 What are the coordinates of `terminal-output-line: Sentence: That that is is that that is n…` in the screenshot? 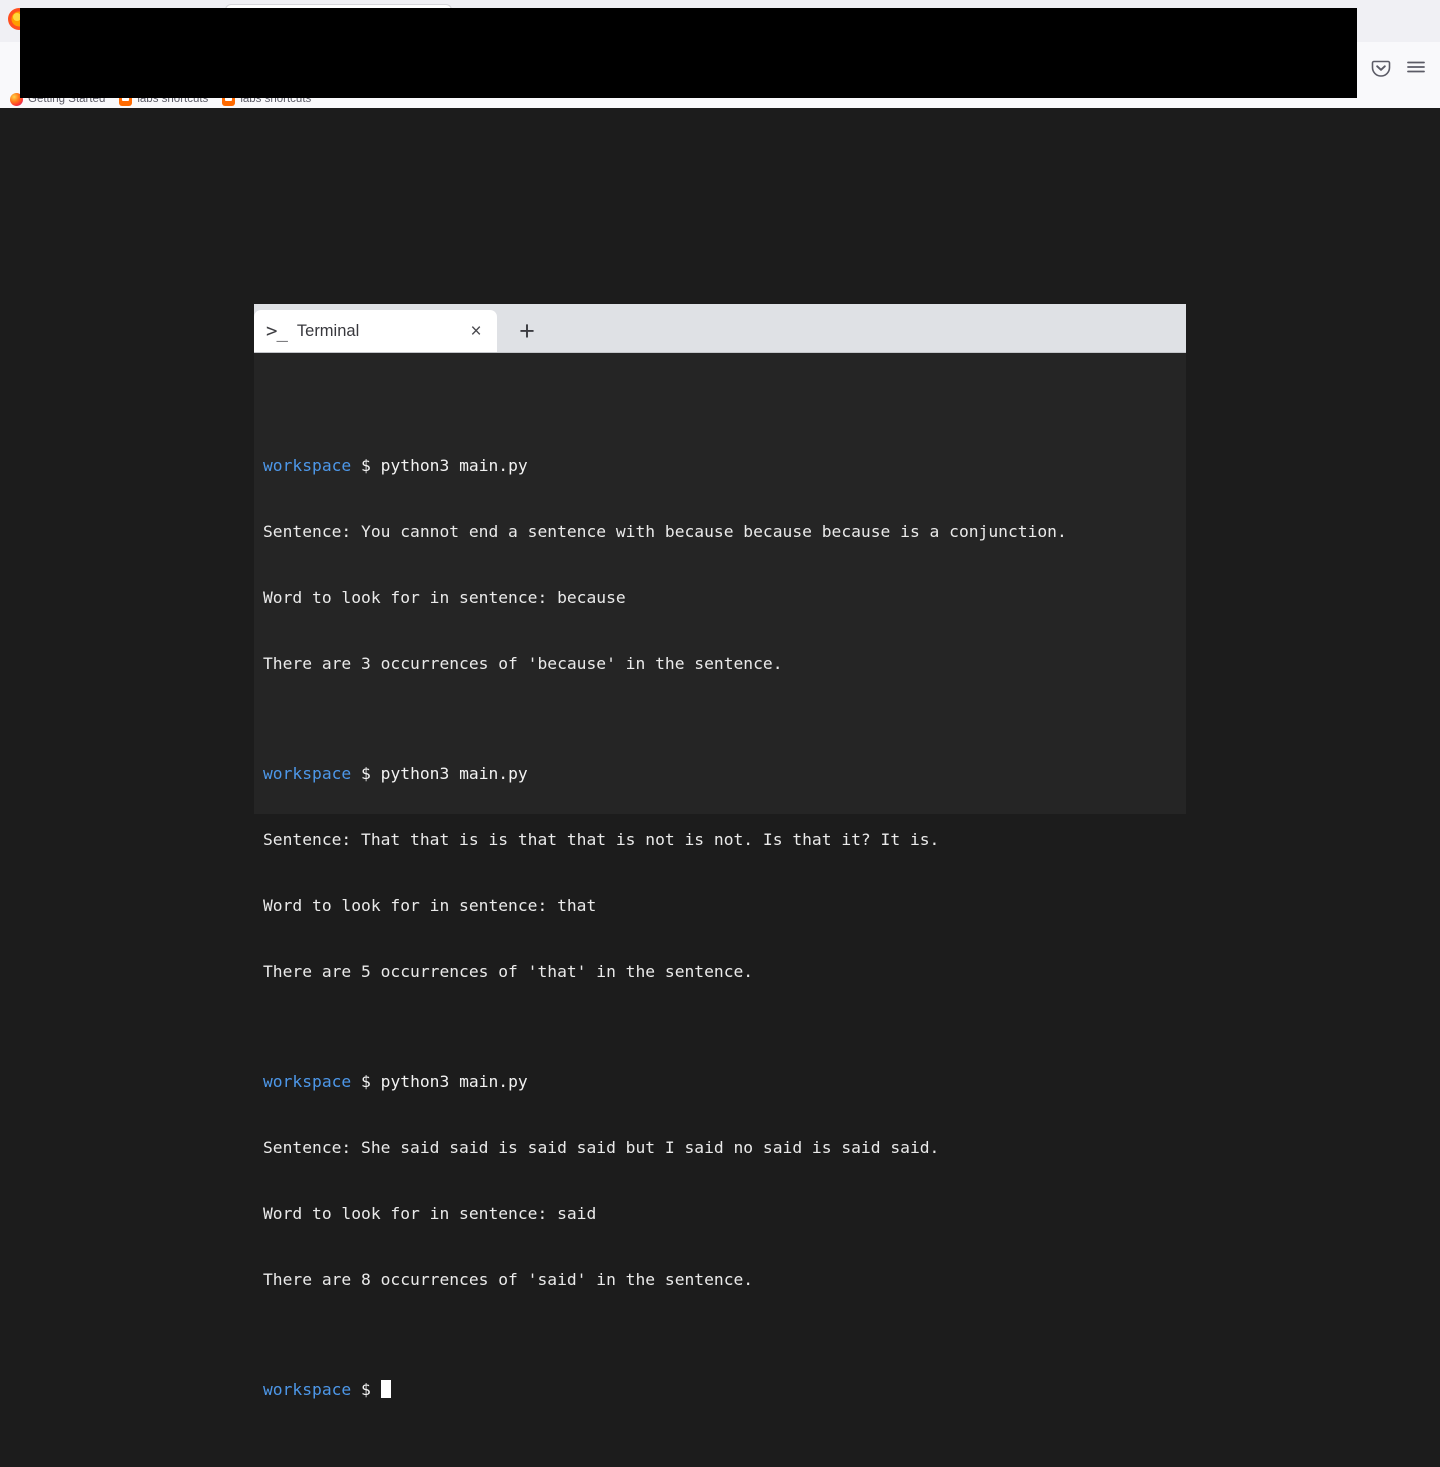 It's located at (601, 839).